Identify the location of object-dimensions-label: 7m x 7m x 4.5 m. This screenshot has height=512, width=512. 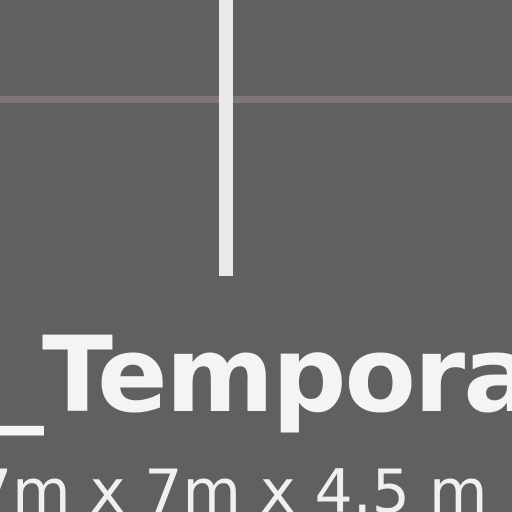
(244, 484).